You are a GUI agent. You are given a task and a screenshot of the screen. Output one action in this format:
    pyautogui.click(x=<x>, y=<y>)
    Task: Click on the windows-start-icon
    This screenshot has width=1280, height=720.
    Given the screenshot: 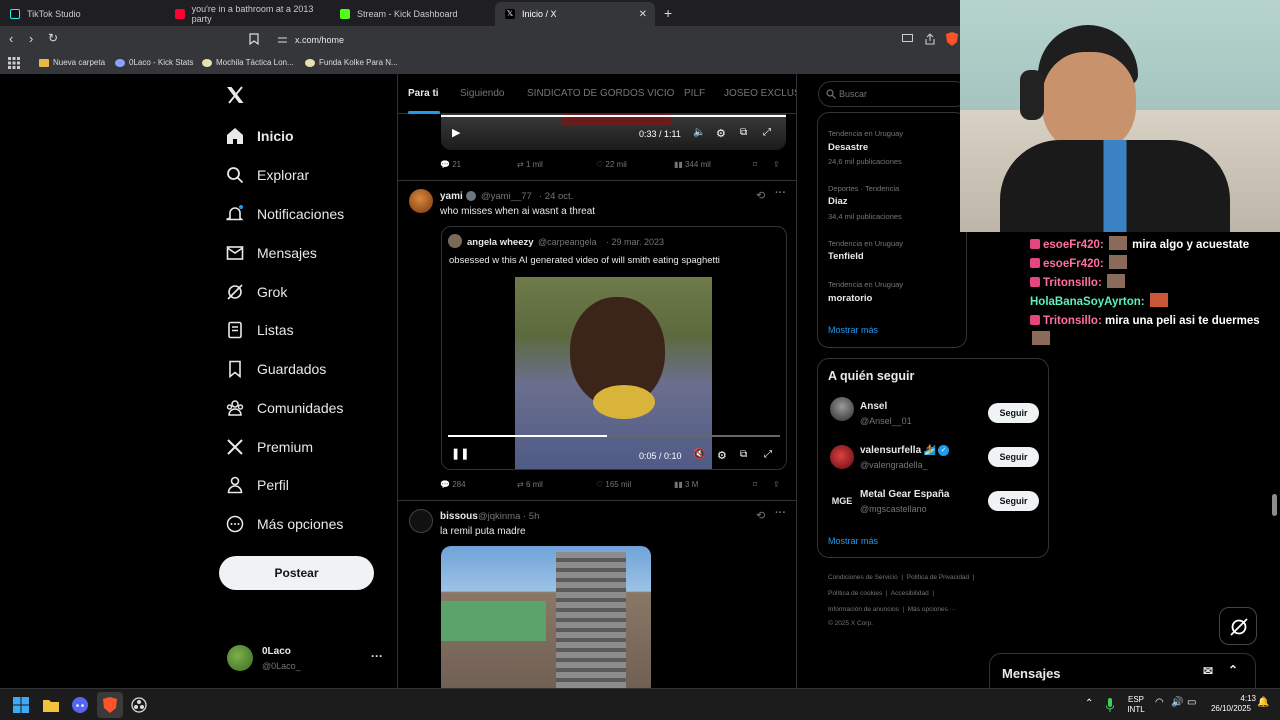 What is the action you would take?
    pyautogui.click(x=21, y=705)
    